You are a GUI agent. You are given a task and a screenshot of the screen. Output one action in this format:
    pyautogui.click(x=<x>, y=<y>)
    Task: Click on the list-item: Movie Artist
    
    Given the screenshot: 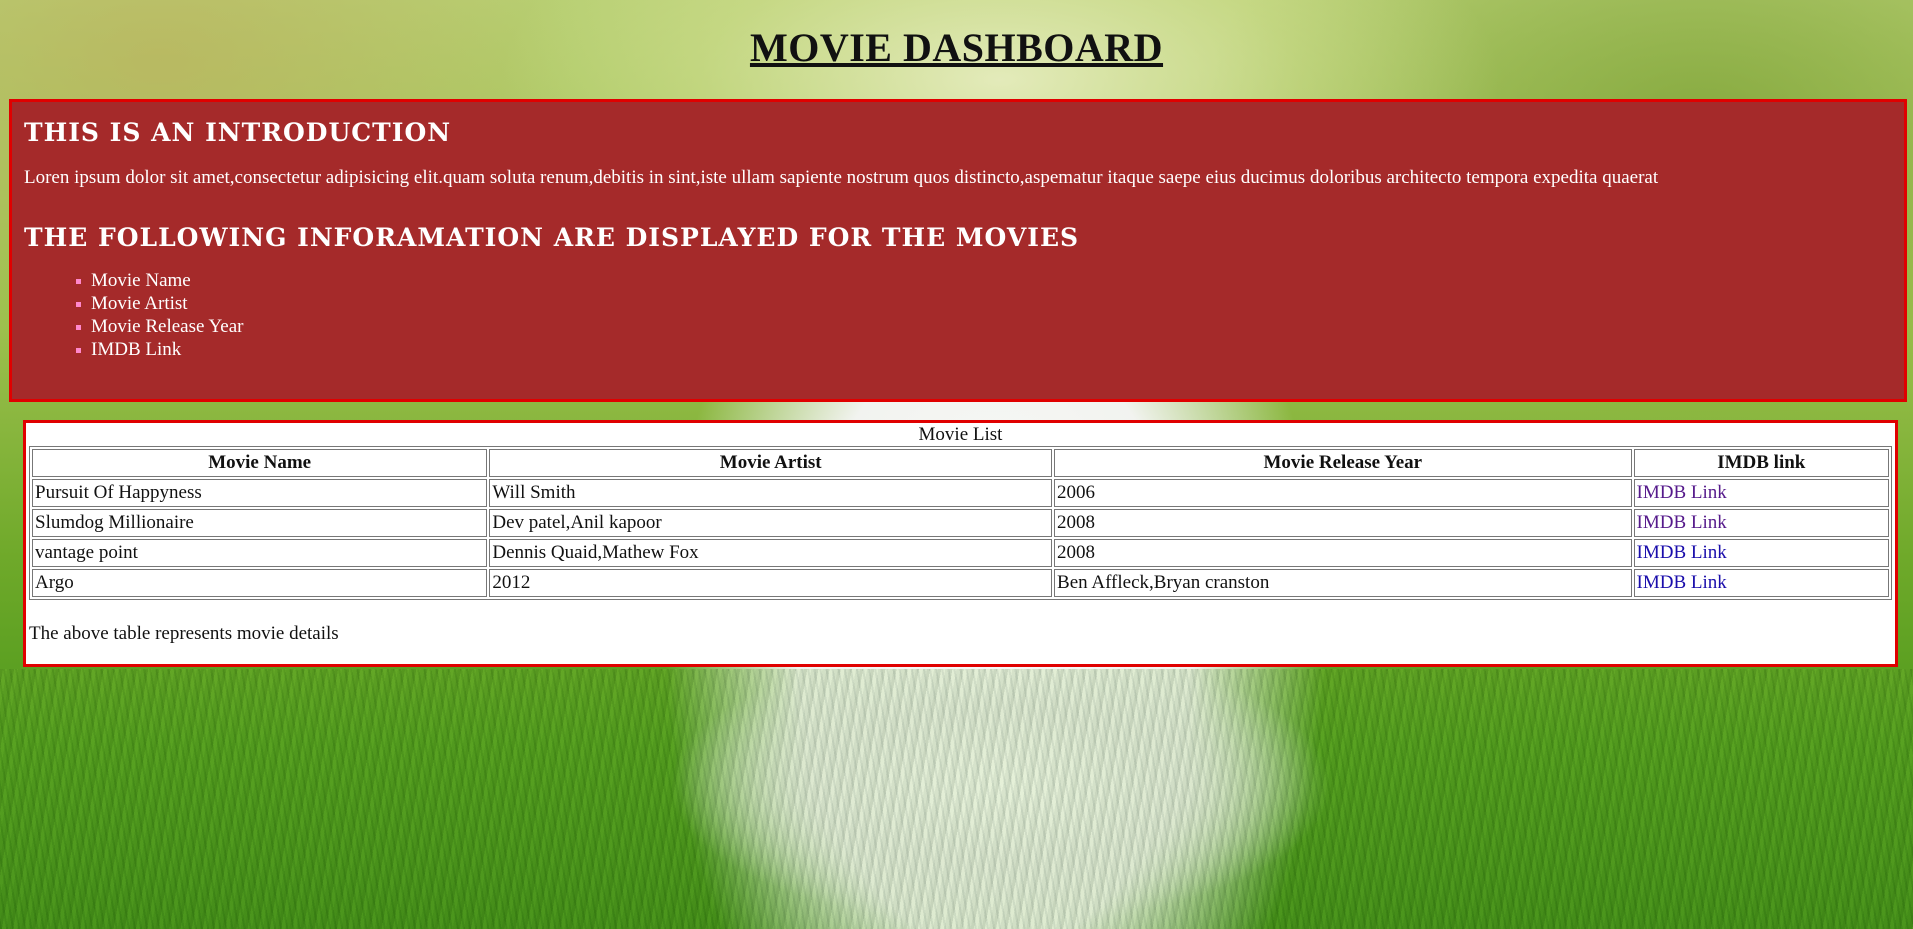 What is the action you would take?
    pyautogui.click(x=984, y=303)
    